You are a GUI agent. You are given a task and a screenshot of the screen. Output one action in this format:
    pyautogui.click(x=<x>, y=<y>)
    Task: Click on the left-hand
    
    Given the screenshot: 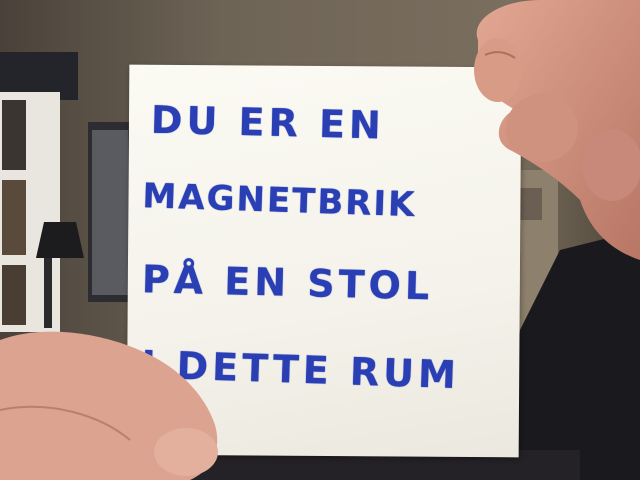 What is the action you would take?
    pyautogui.click(x=109, y=405)
    